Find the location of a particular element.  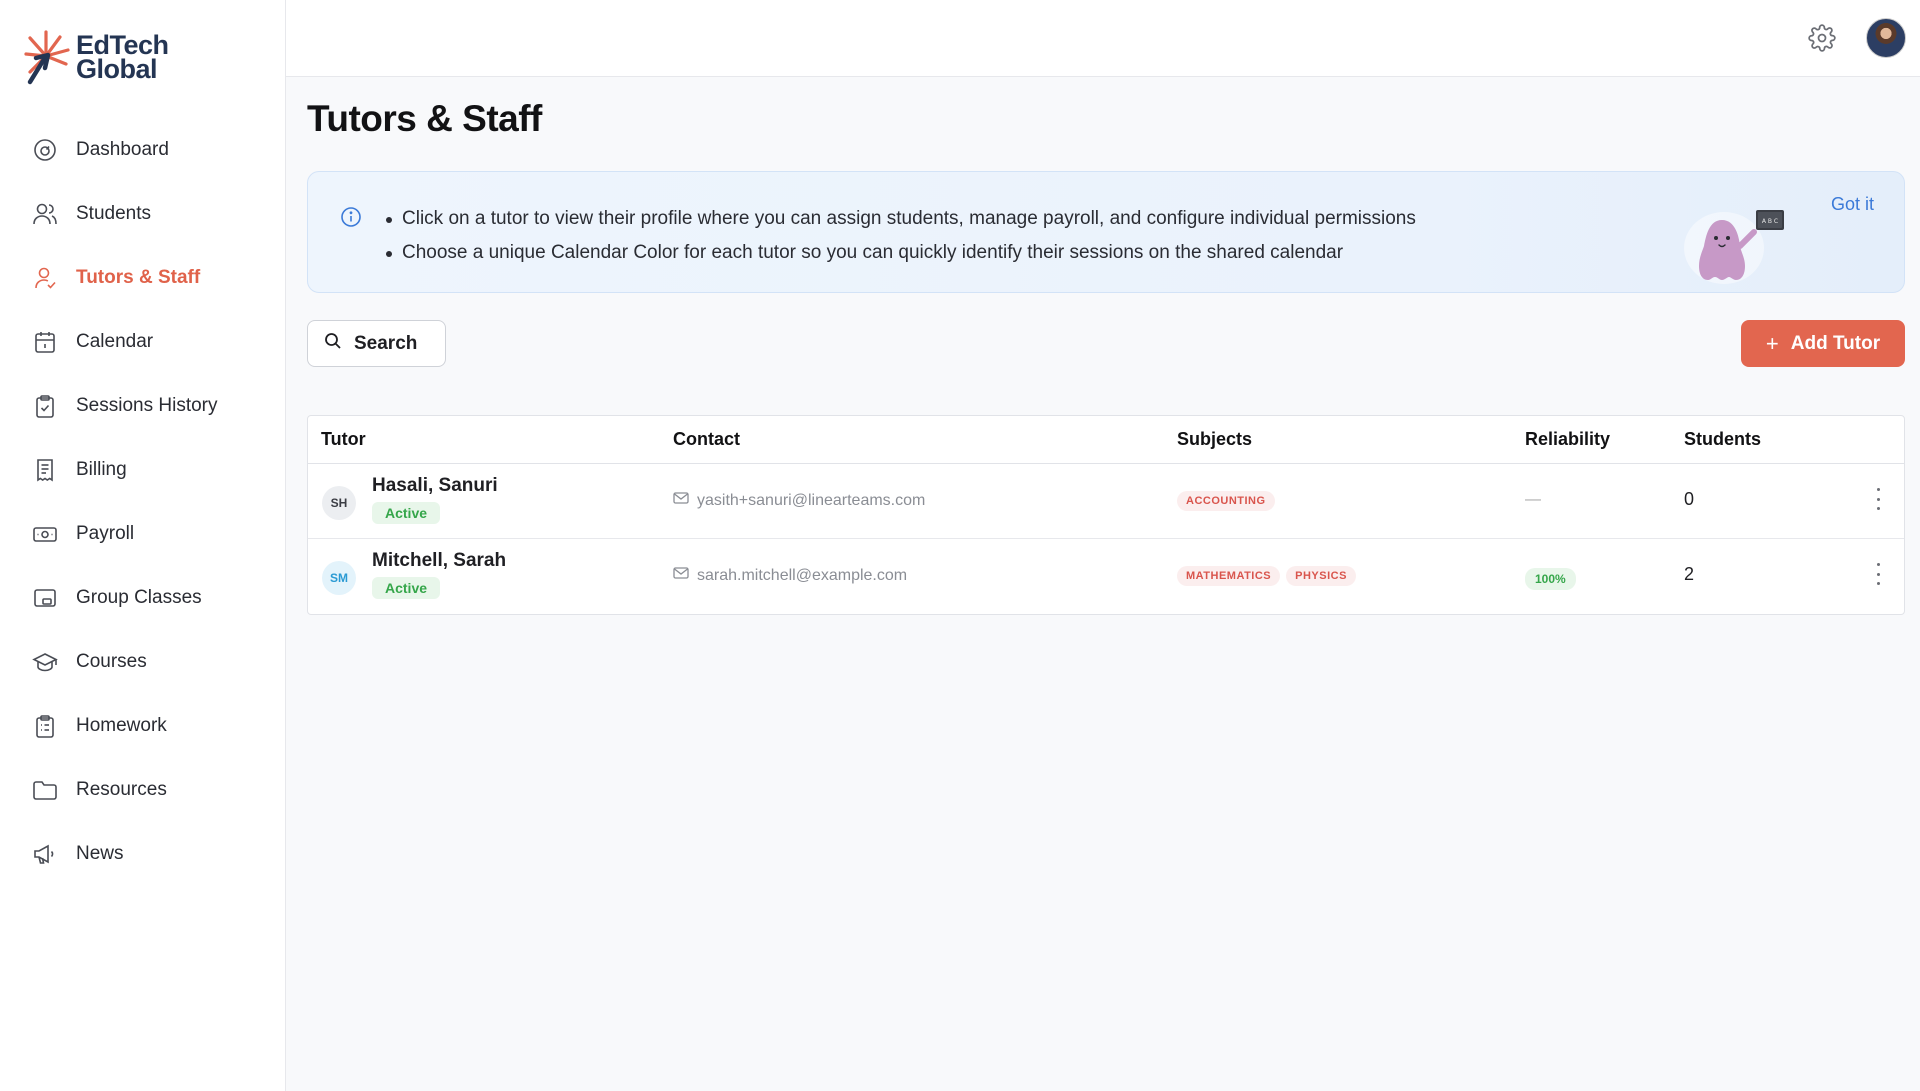

sidebar-item-label: Calendar is located at coordinates (115, 341).